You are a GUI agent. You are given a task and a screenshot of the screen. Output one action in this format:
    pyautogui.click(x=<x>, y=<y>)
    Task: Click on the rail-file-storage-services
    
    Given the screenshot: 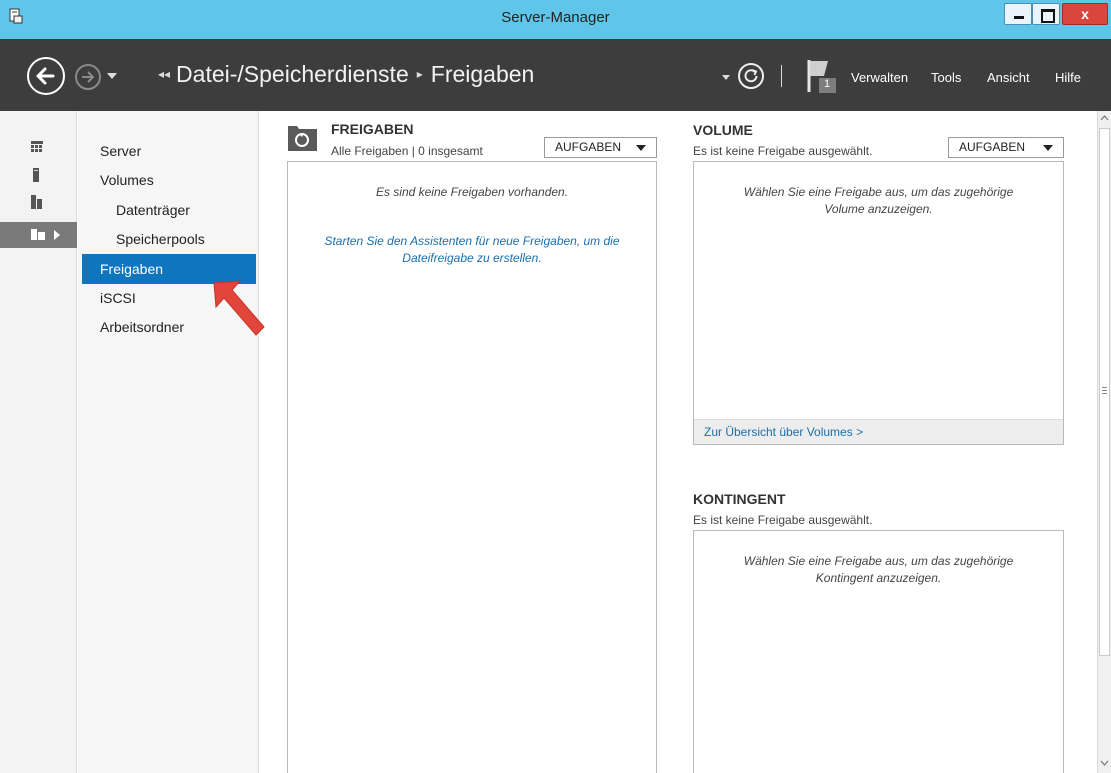 What is the action you would take?
    pyautogui.click(x=38, y=235)
    